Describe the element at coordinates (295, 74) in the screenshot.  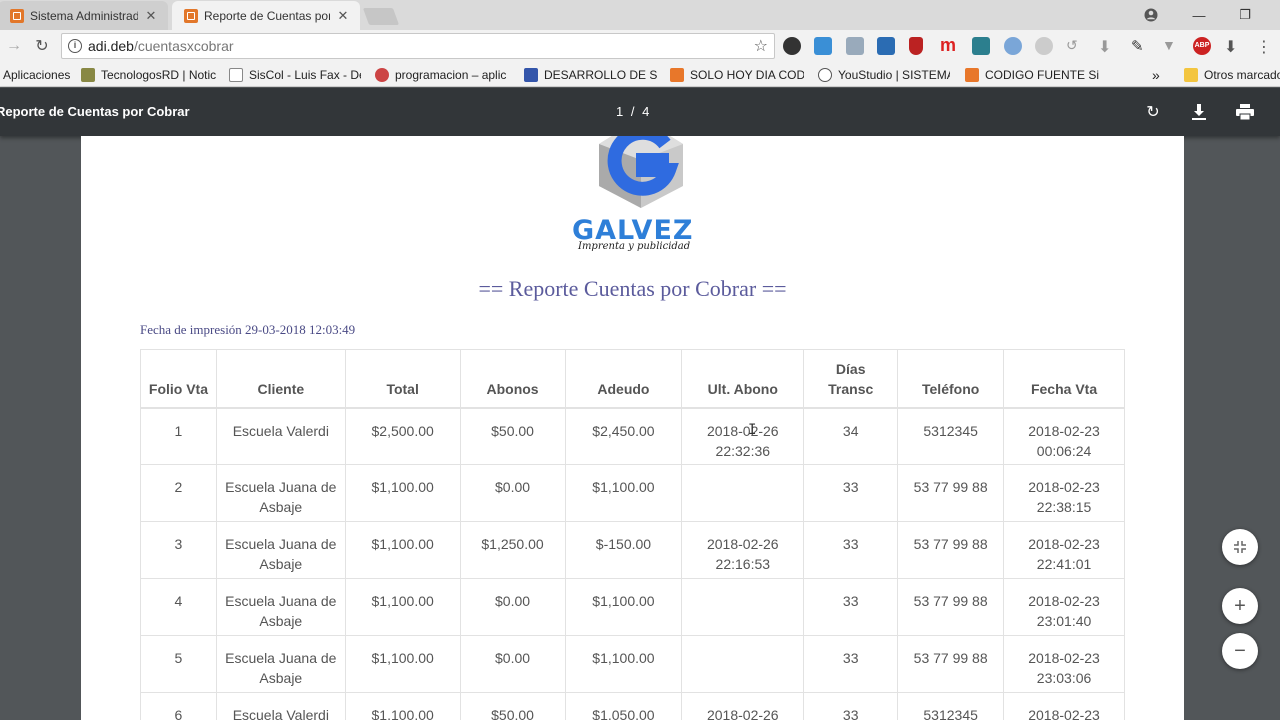
I see `bookmark-item: SisCol - Luis Fax - De` at that location.